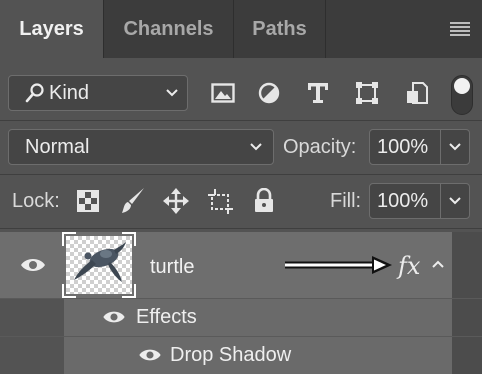 The height and width of the screenshot is (374, 482). Describe the element at coordinates (176, 201) in the screenshot. I see `lock-position-move-icon` at that location.